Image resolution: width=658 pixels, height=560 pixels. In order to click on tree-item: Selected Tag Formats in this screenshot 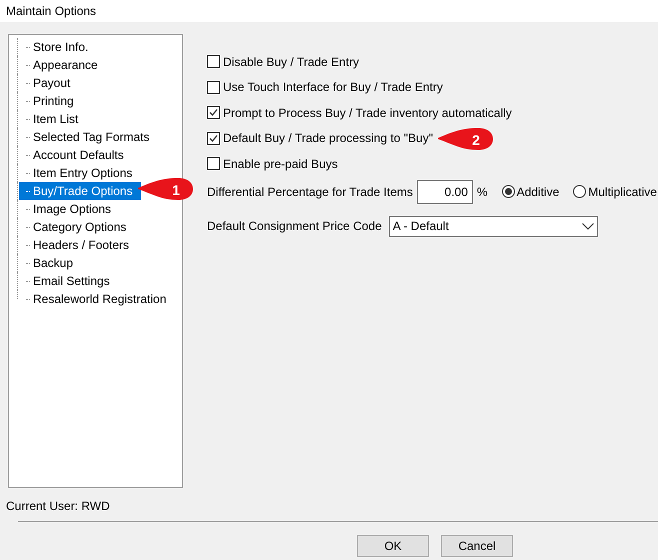, I will do `click(91, 137)`.